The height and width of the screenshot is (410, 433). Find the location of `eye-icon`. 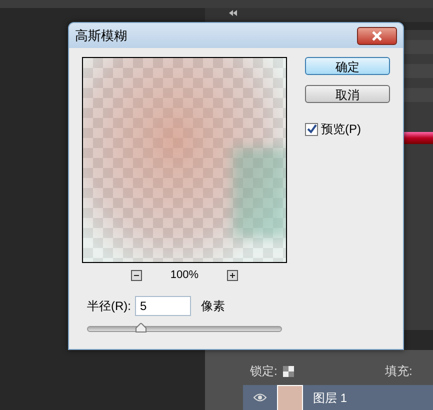

eye-icon is located at coordinates (260, 397).